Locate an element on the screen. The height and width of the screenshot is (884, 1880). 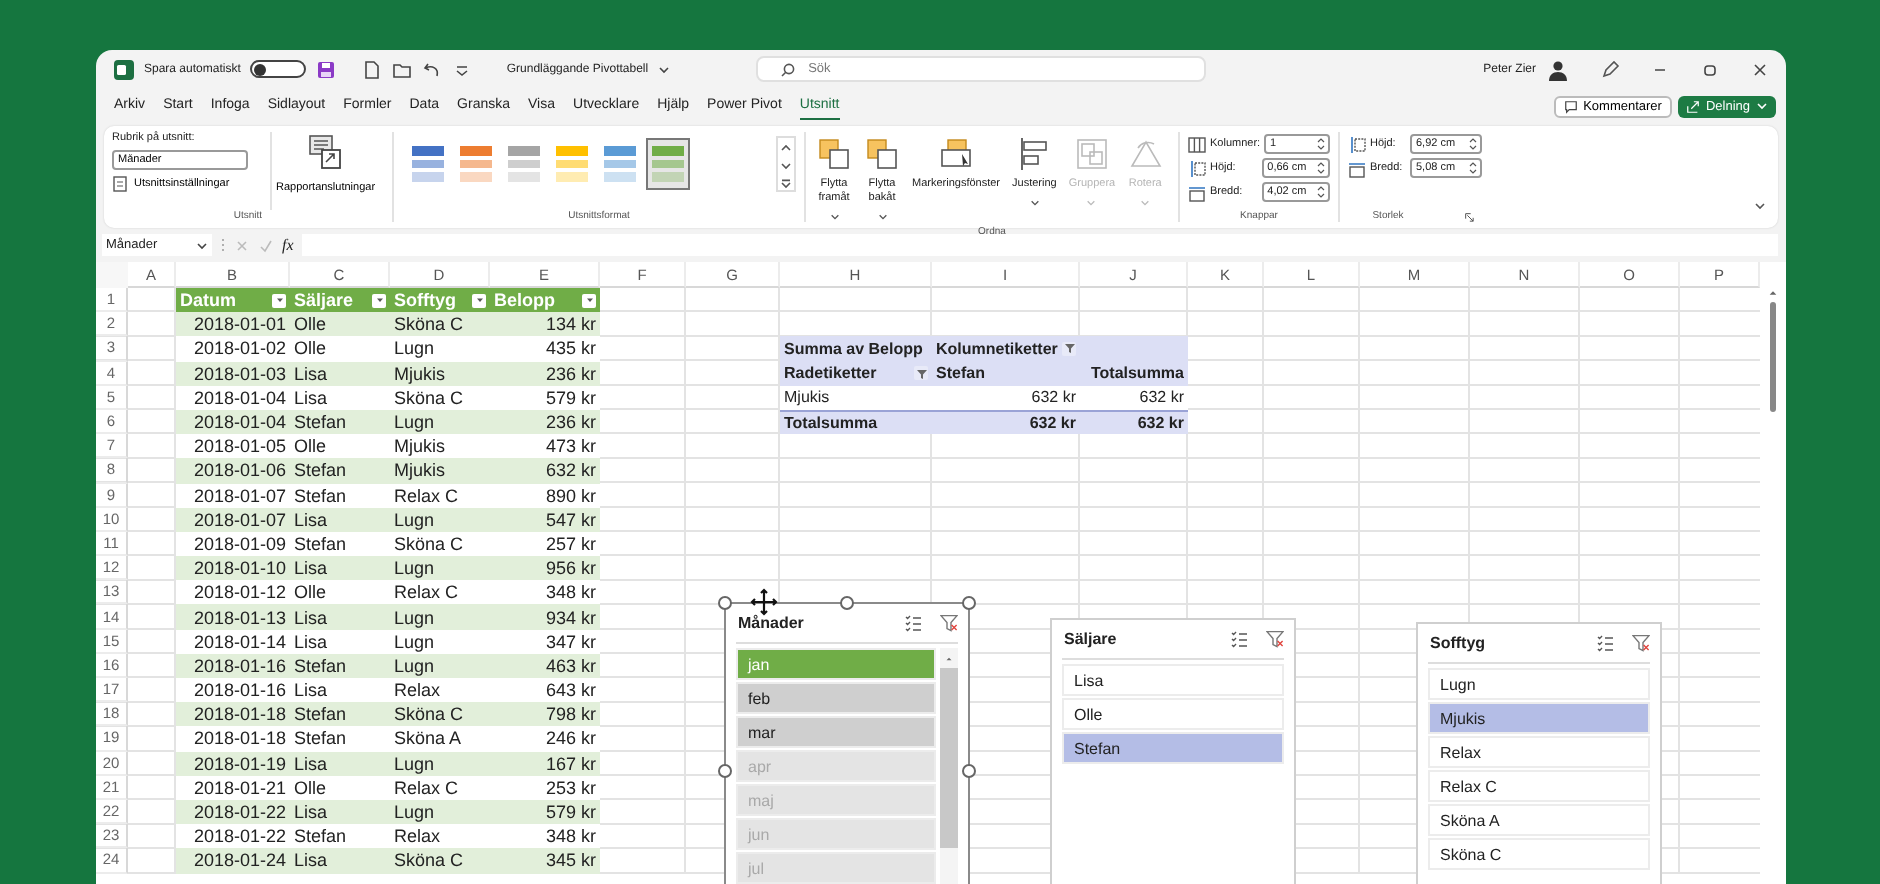
cell-text: Säljare is located at coordinates (324, 300).